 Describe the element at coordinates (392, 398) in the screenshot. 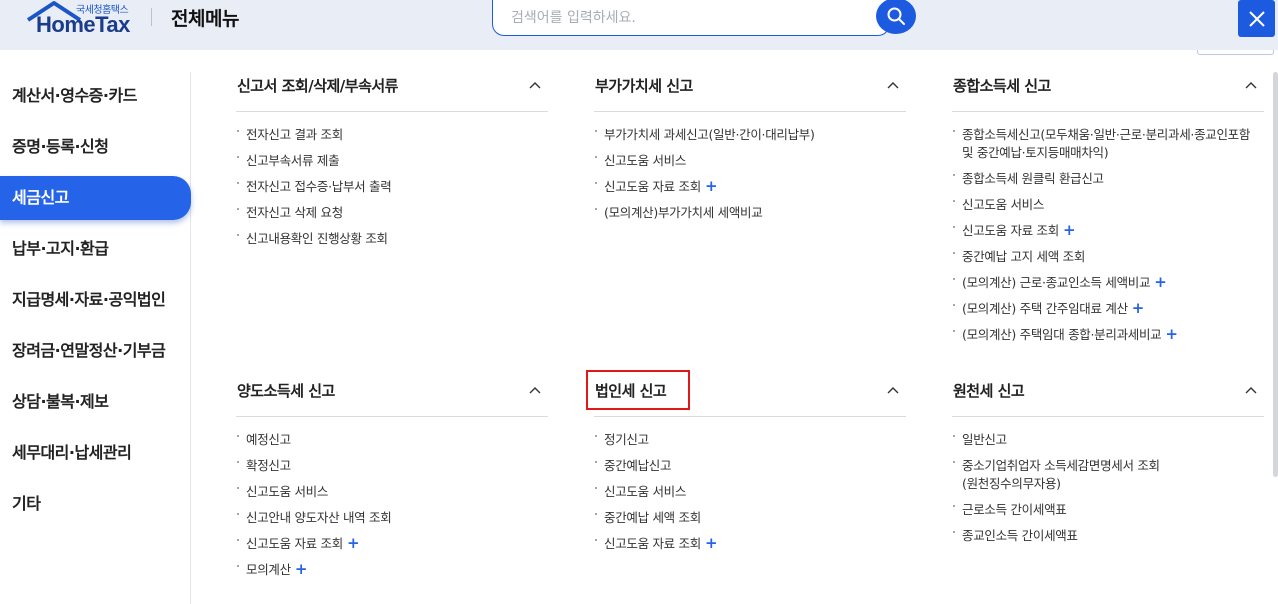

I see `section-header: 양도소득세 신고` at that location.